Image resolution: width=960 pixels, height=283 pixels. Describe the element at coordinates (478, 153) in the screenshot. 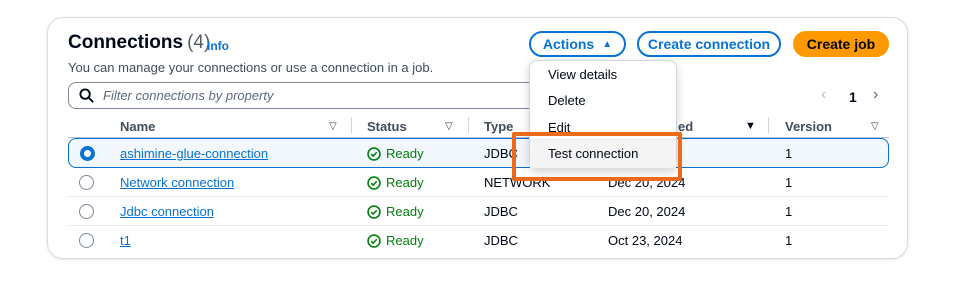

I see `table-row: ashimine-glue-connection Ready JDBC 1` at that location.